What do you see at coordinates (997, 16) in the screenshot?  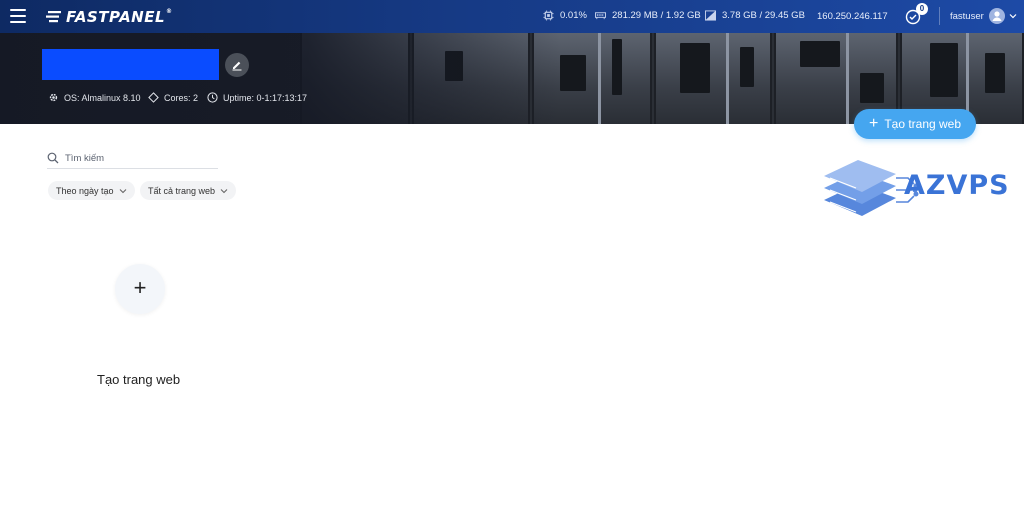 I see `user-avatar-icon` at bounding box center [997, 16].